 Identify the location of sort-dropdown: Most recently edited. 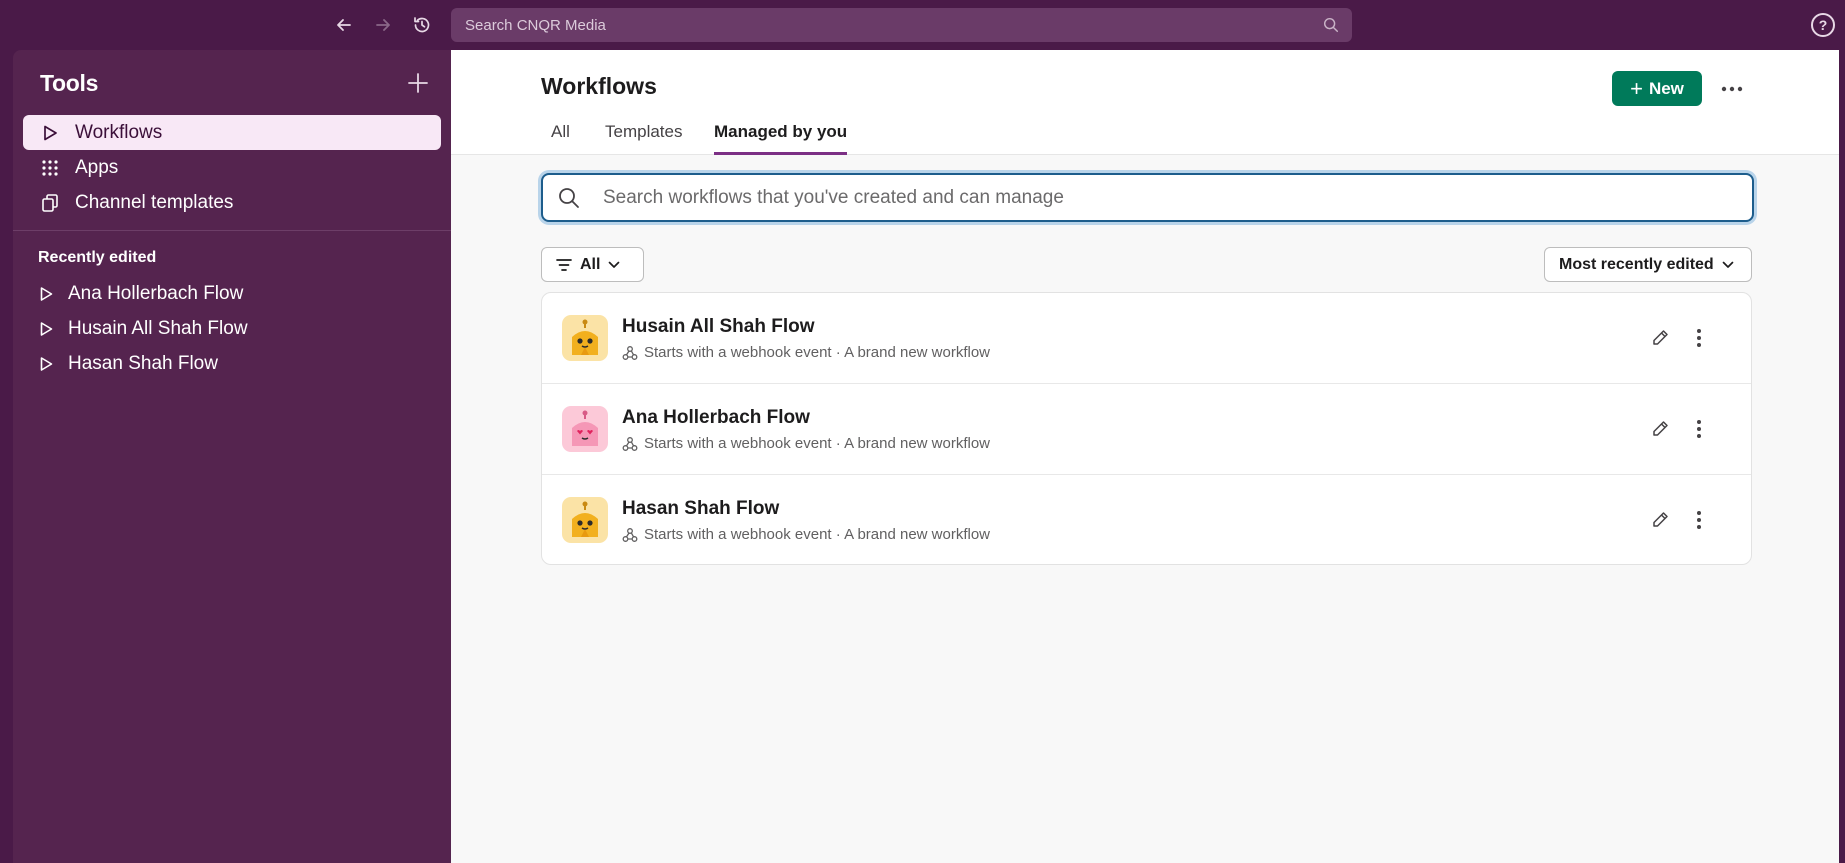
(1648, 264).